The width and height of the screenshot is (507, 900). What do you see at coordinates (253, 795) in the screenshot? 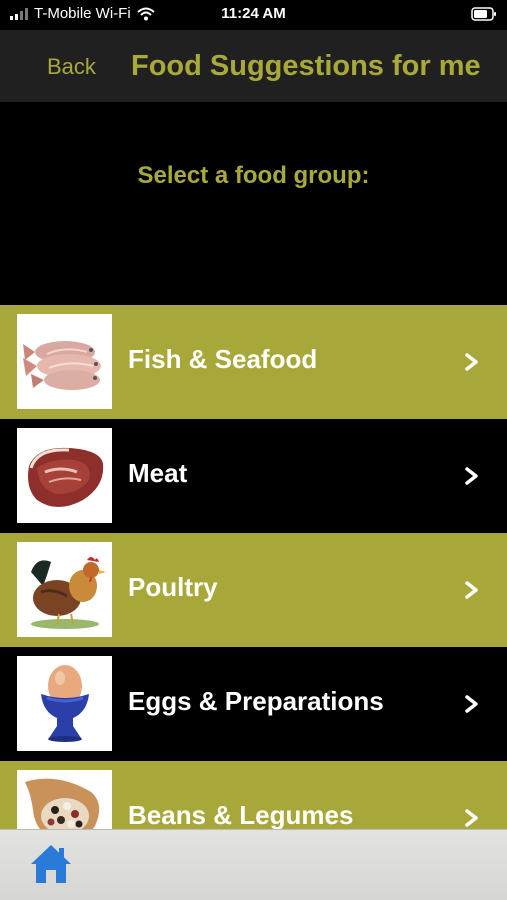
I see `food-row-beans-legumes: Beans & Legumes` at bounding box center [253, 795].